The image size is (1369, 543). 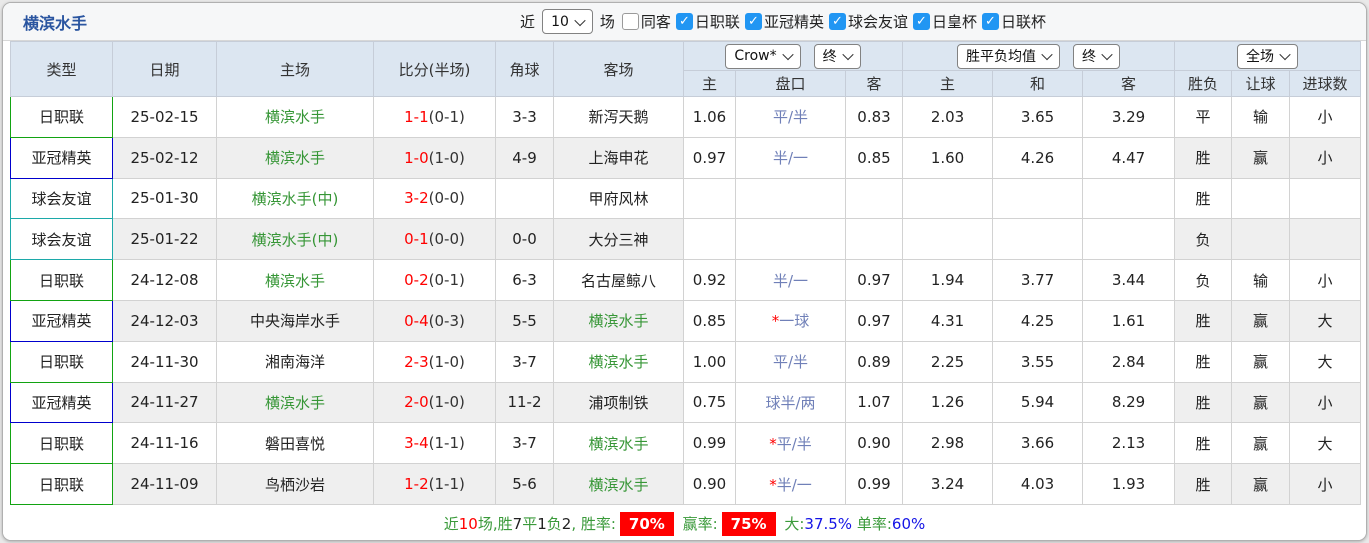 I want to click on odds-away-cell: 0.90, so click(x=874, y=443).